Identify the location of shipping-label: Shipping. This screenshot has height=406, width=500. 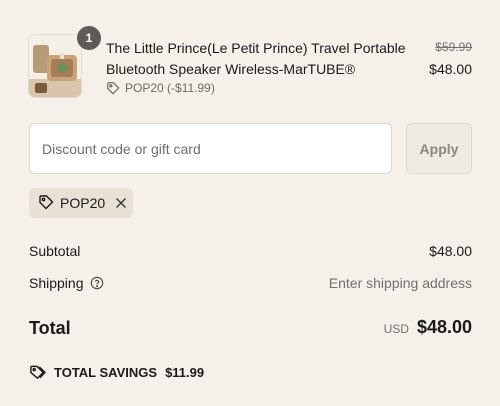
(56, 283).